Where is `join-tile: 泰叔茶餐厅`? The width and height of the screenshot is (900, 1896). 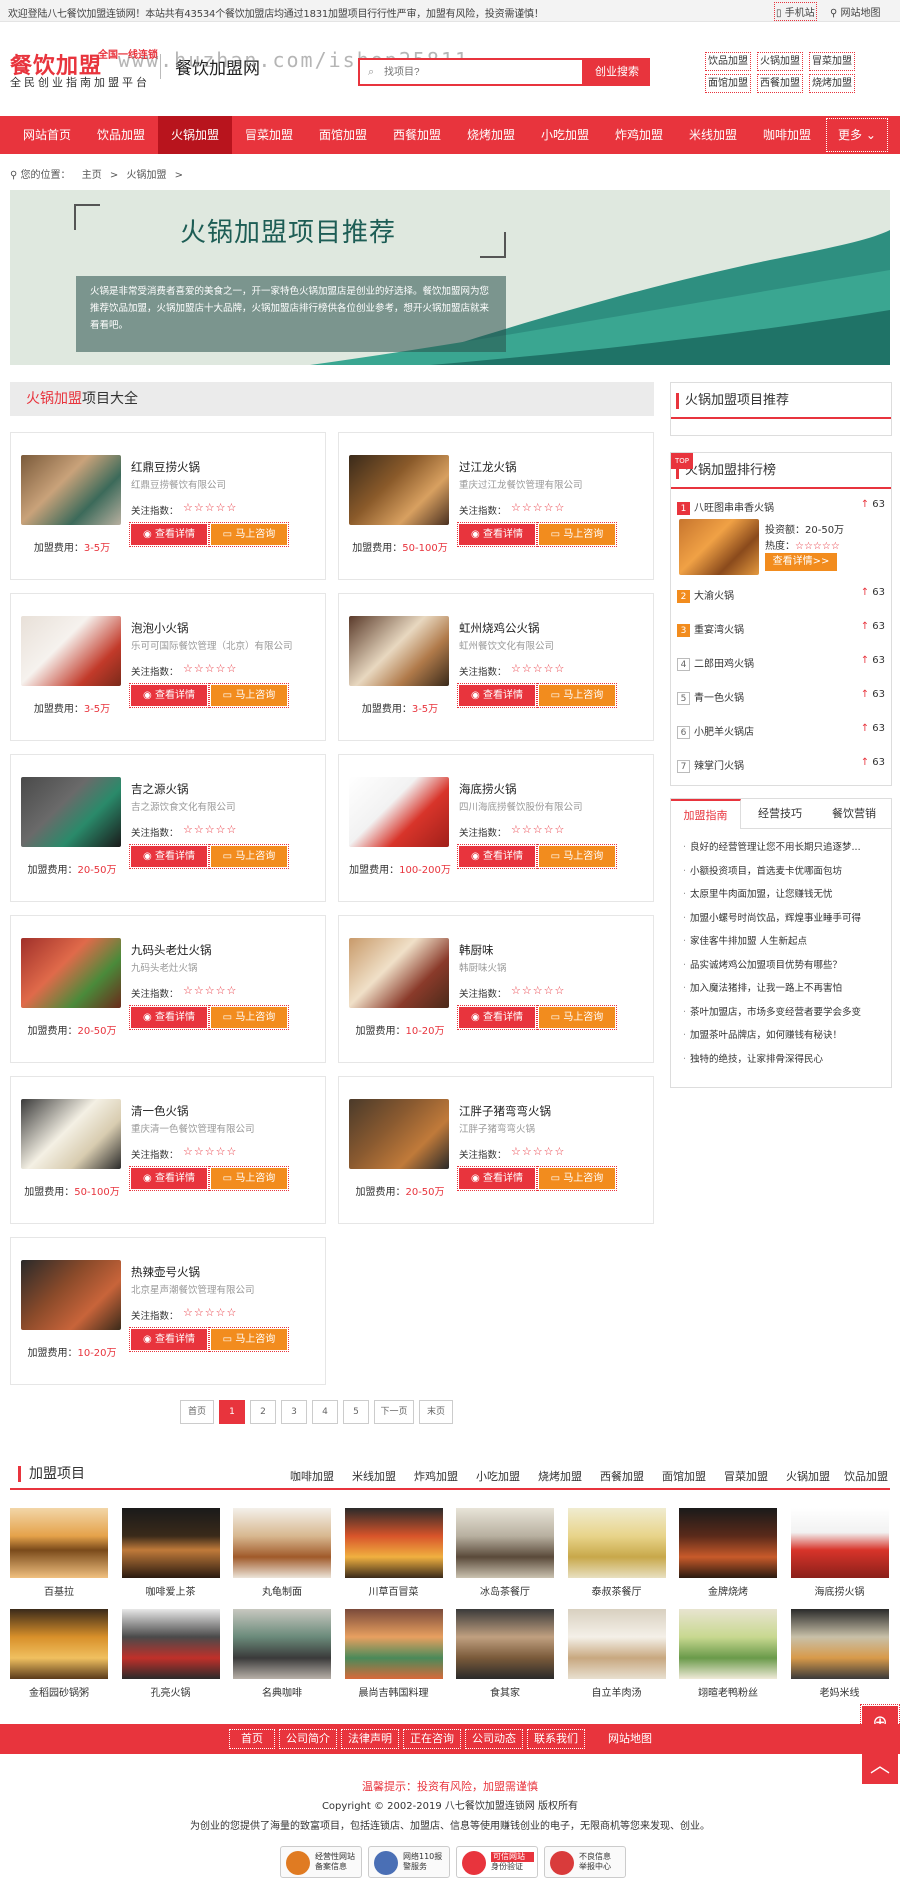
join-tile: 泰叔茶餐厅 is located at coordinates (616, 1553).